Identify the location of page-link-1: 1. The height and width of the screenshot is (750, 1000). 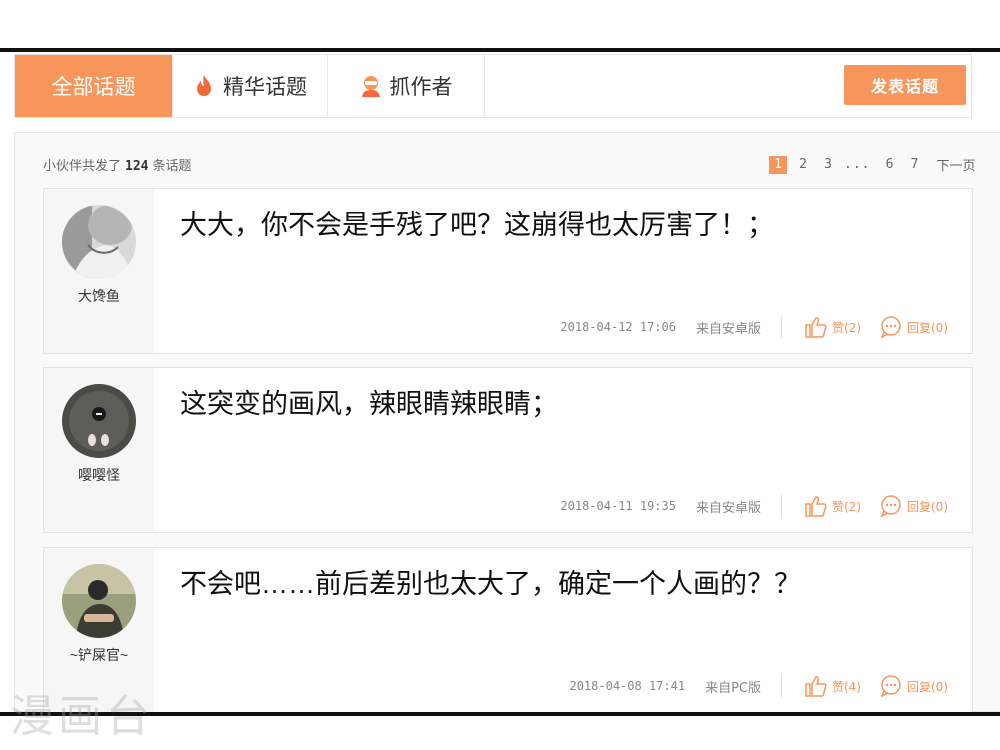
(778, 164).